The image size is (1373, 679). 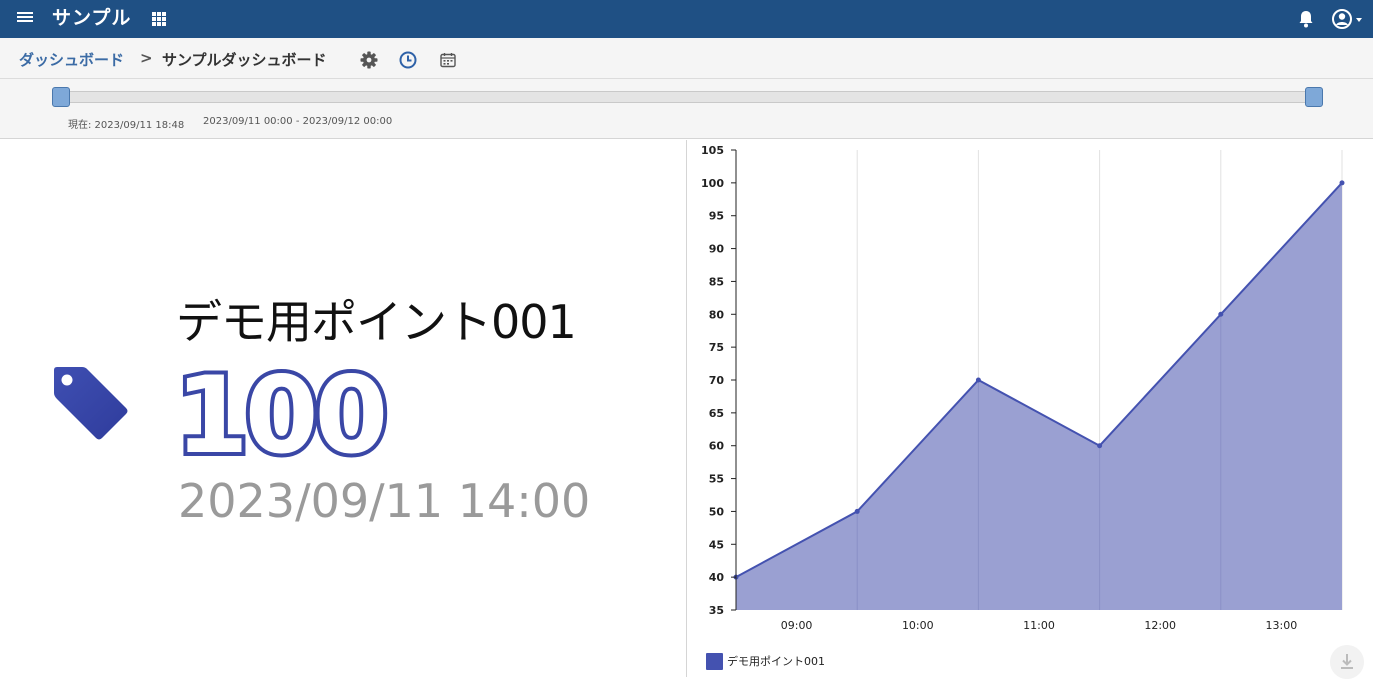 I want to click on x-tick-label: 10:00, so click(x=918, y=625).